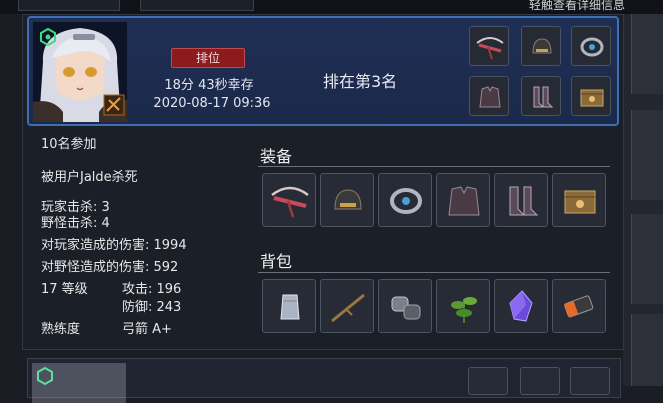  I want to click on tap-hint: 轻触查看详细信息, so click(576, 6).